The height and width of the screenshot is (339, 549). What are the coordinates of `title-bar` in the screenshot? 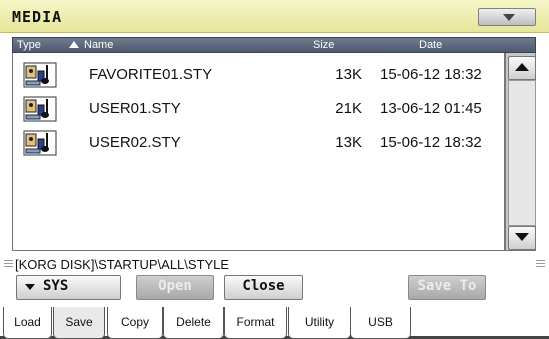 It's located at (274, 16).